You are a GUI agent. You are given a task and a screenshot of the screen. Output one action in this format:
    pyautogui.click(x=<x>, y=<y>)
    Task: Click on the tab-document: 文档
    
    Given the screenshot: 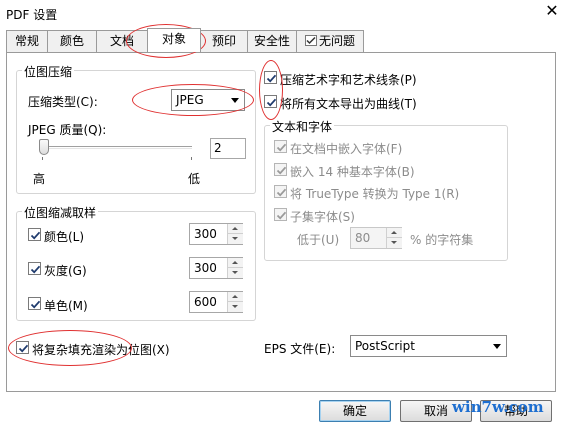 What is the action you would take?
    pyautogui.click(x=122, y=41)
    